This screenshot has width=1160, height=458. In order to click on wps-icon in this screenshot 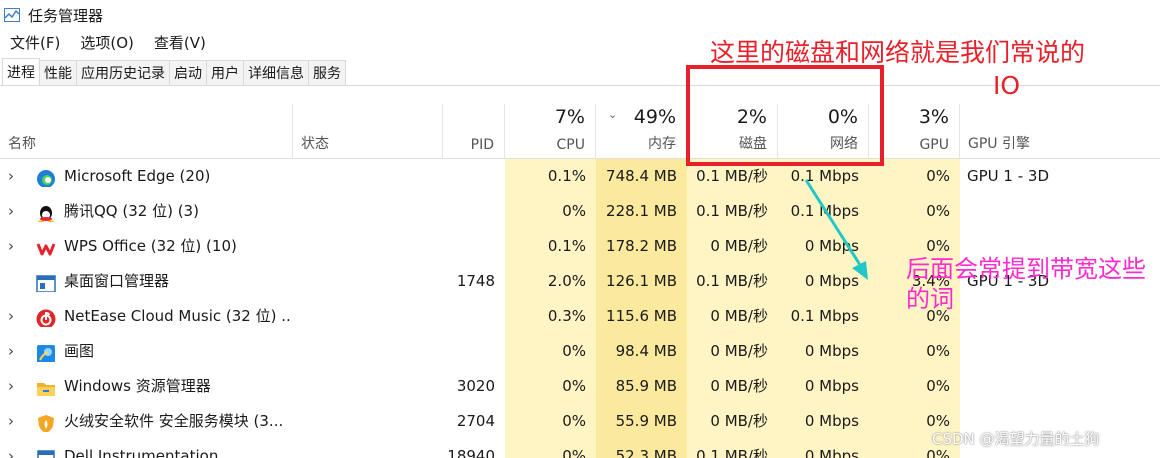, I will do `click(47, 247)`.